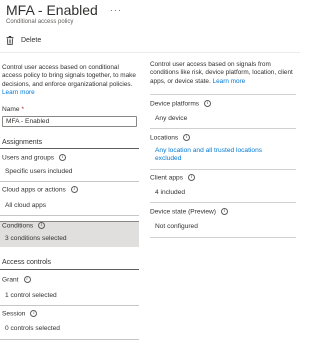 The width and height of the screenshot is (320, 360). What do you see at coordinates (34, 190) in the screenshot?
I see `cloud-label-text: Cloud apps or actions` at bounding box center [34, 190].